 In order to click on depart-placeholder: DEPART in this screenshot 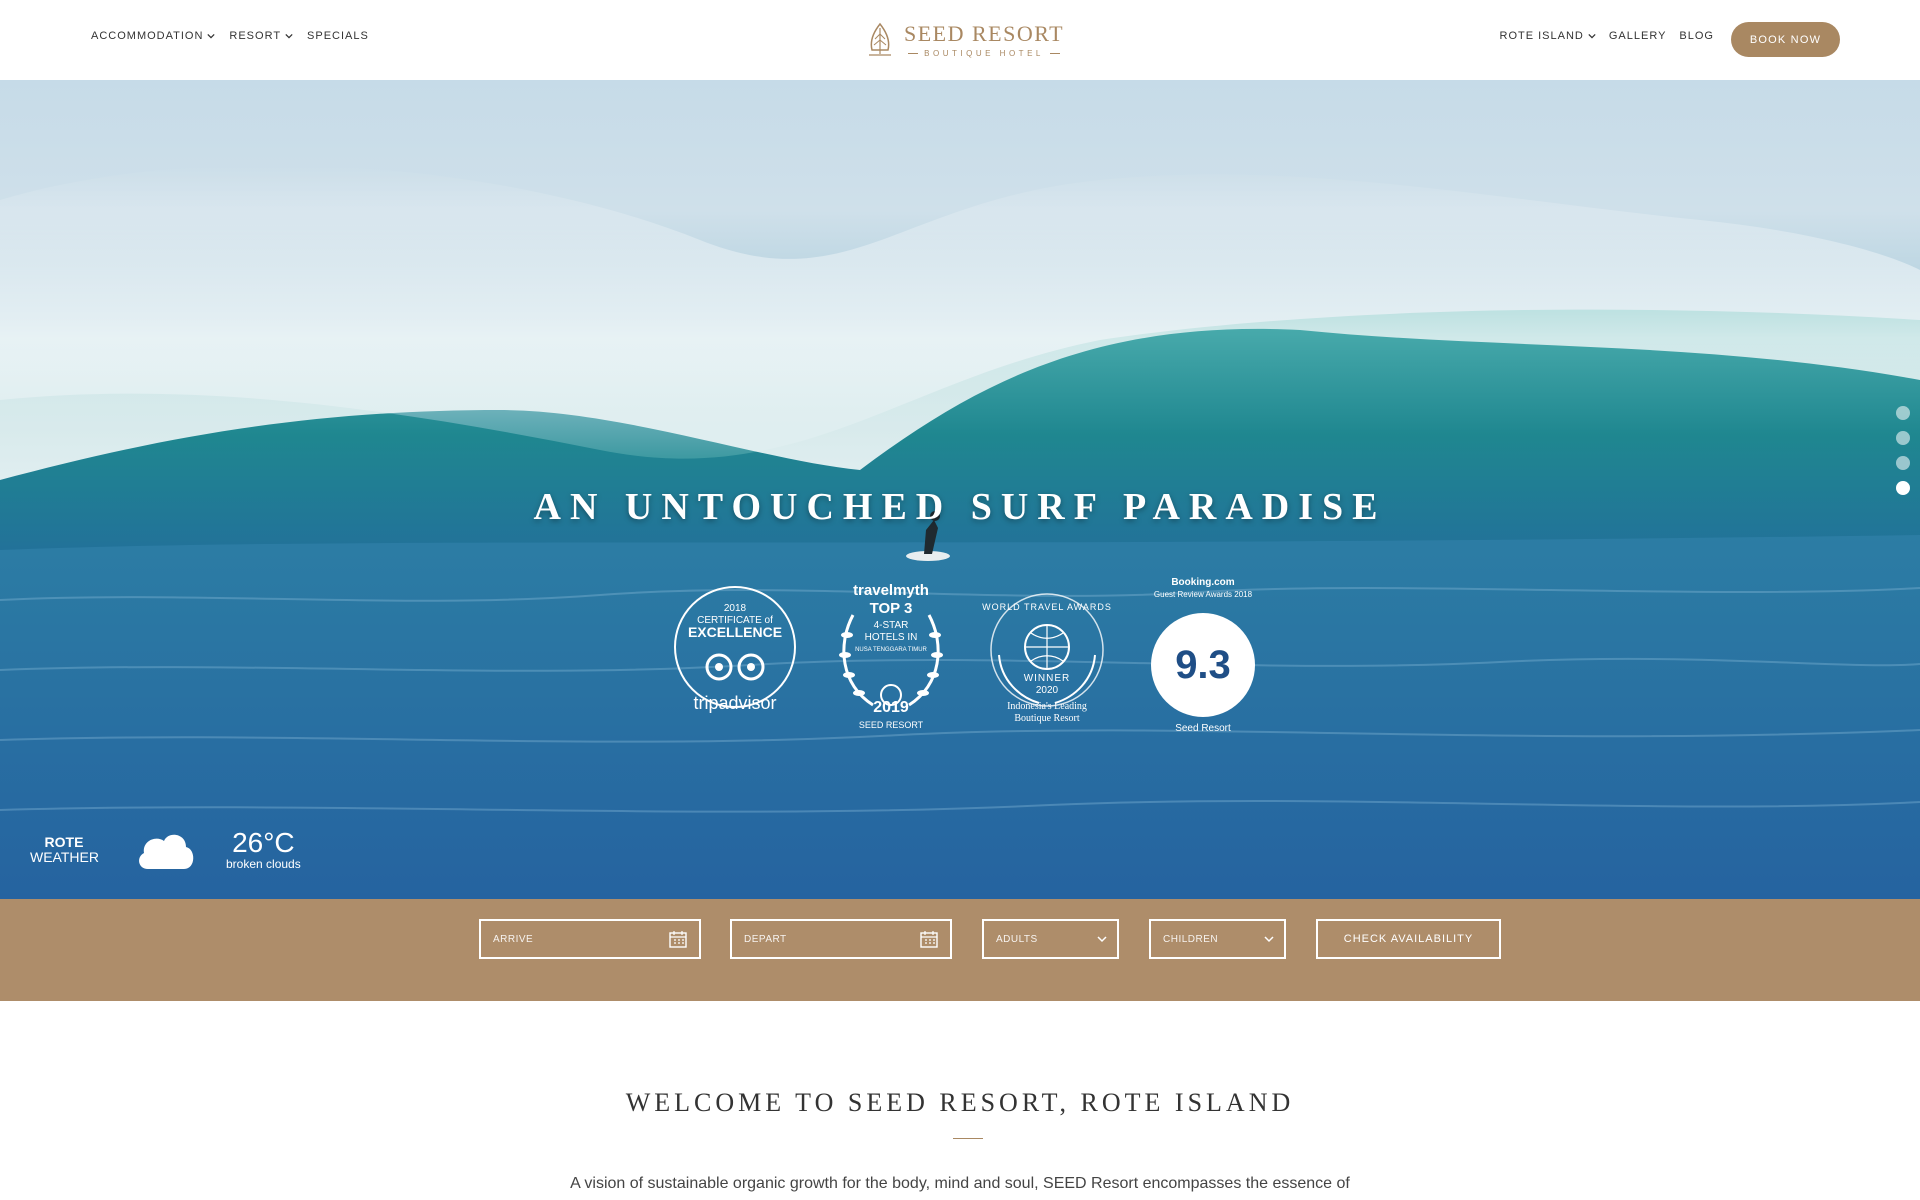, I will do `click(765, 939)`.